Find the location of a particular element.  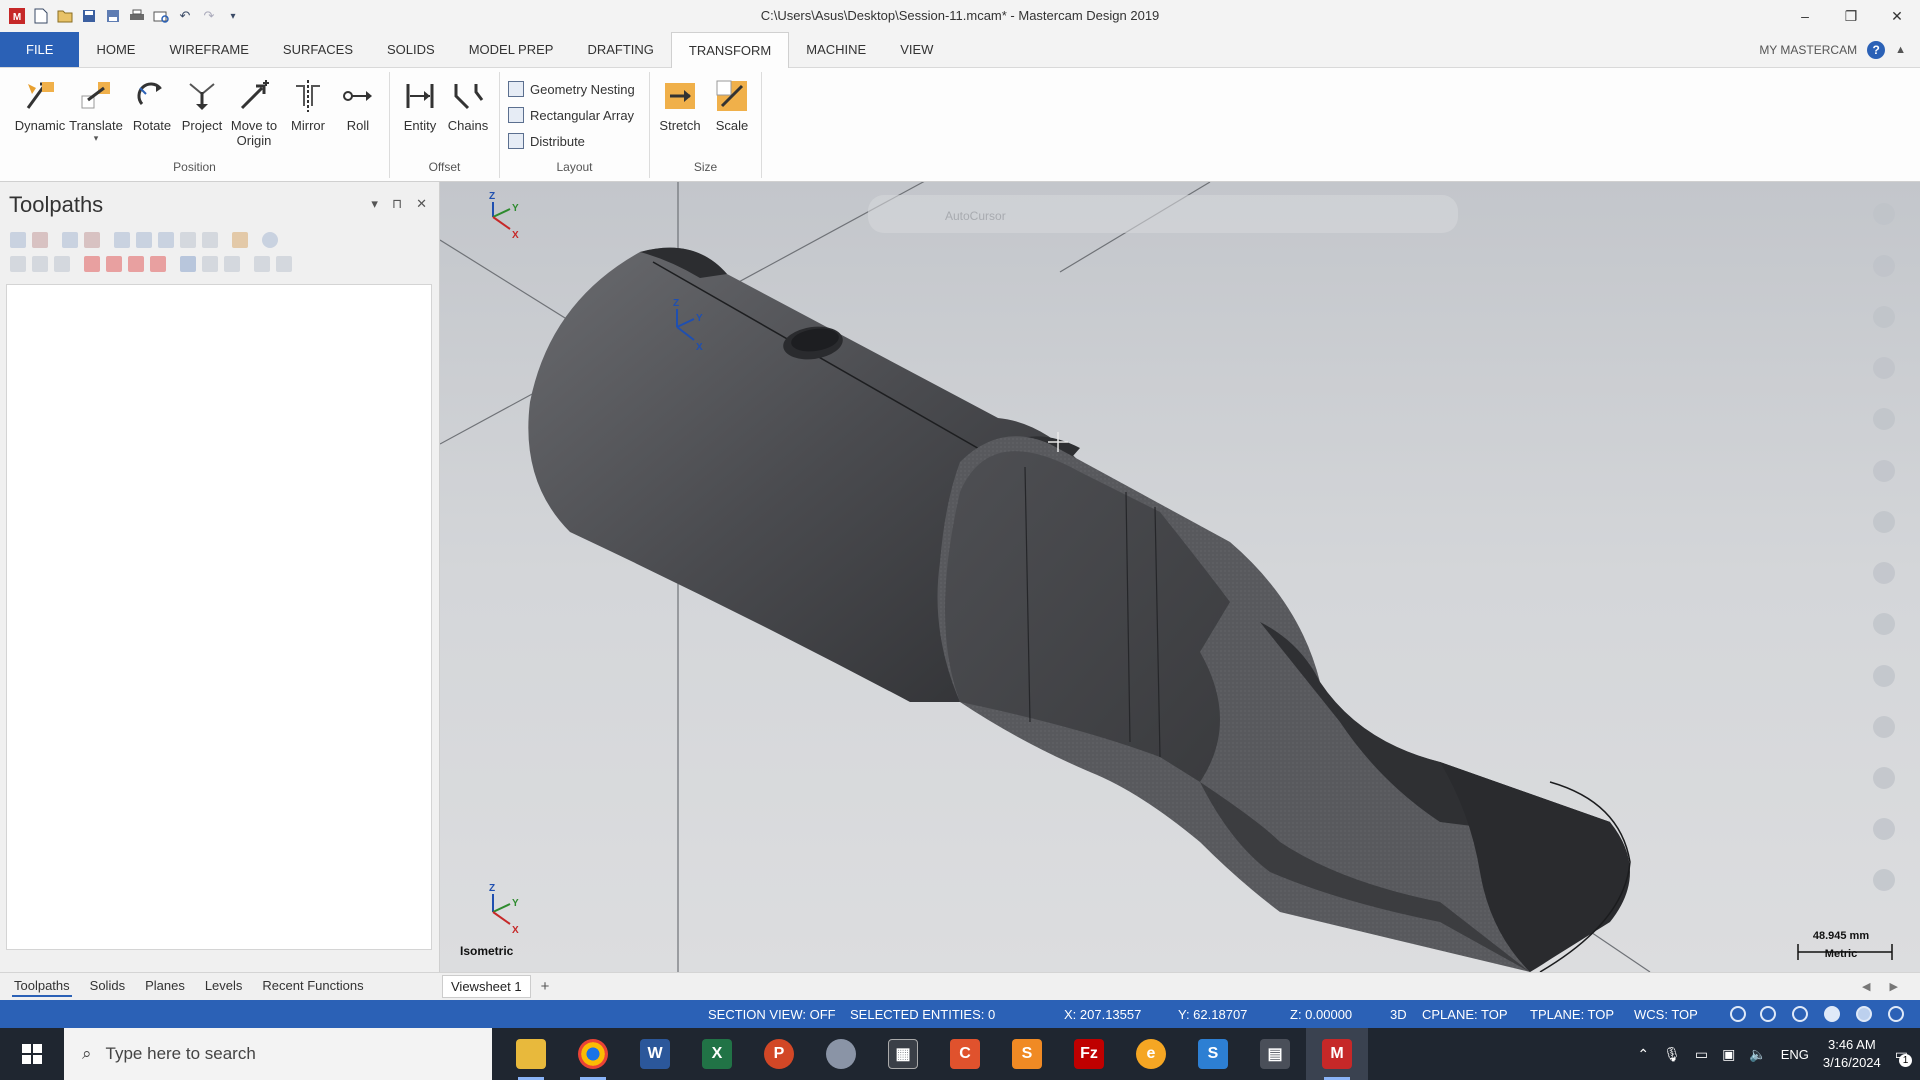

mode-3d-toggle: 3D is located at coordinates (1398, 1014).